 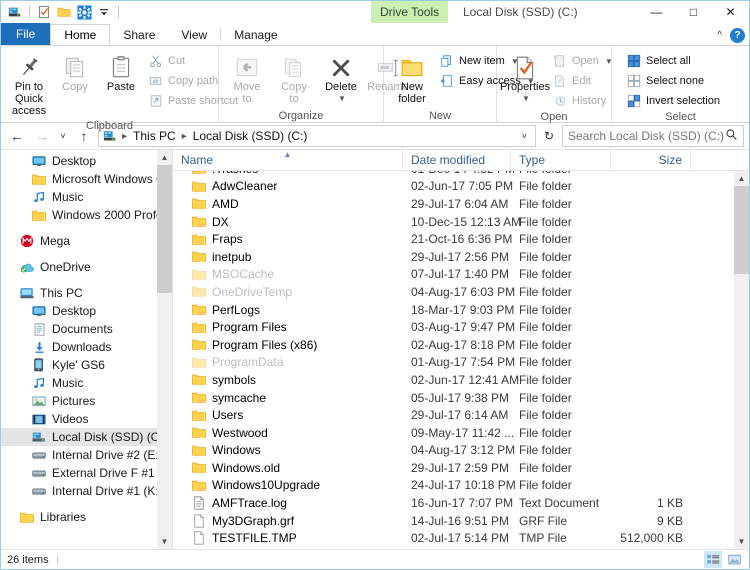 What do you see at coordinates (561, 160) in the screenshot?
I see `column-header-type: Type` at bounding box center [561, 160].